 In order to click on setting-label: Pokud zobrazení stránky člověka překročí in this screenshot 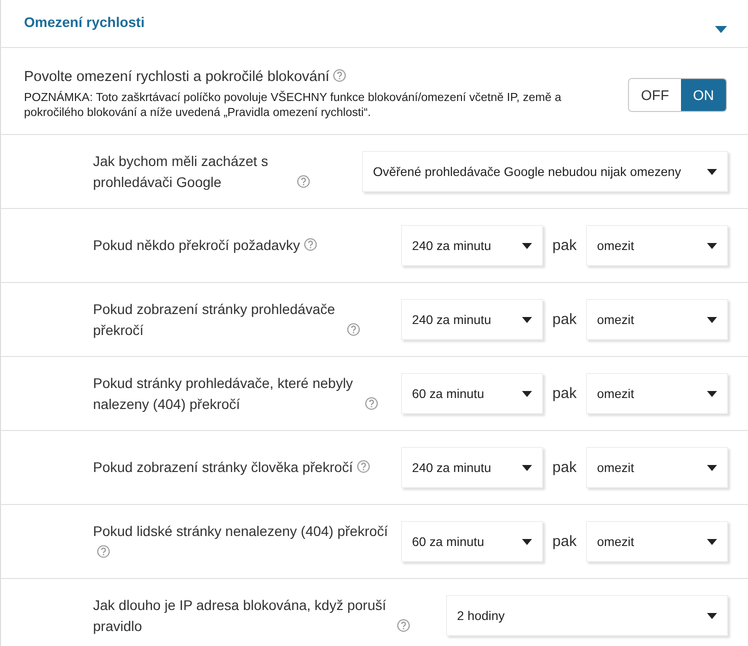, I will do `click(223, 467)`.